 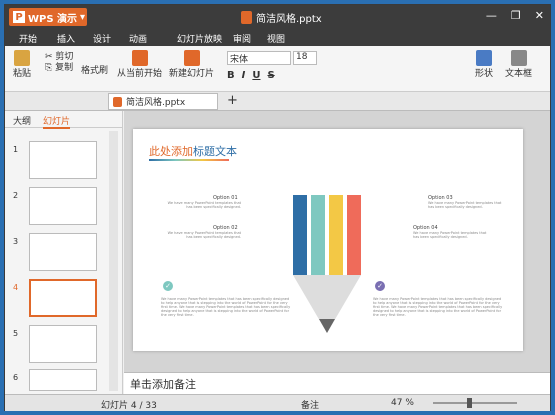 I want to click on tab-slides: 幻灯片, so click(x=57, y=121).